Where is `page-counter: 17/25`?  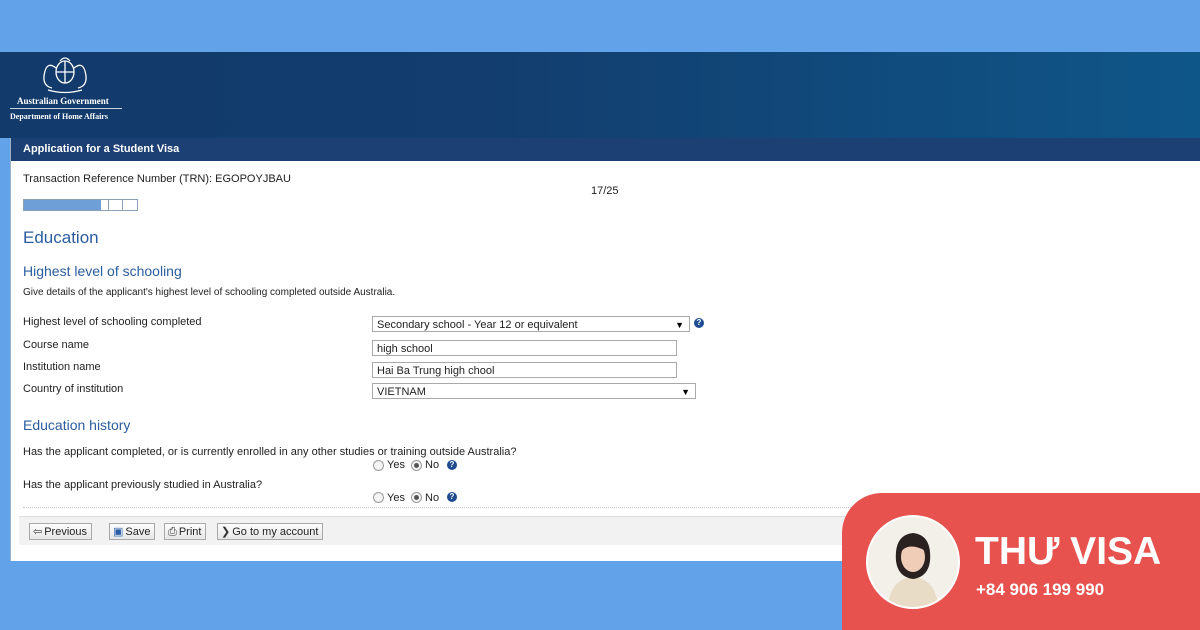
page-counter: 17/25 is located at coordinates (605, 191).